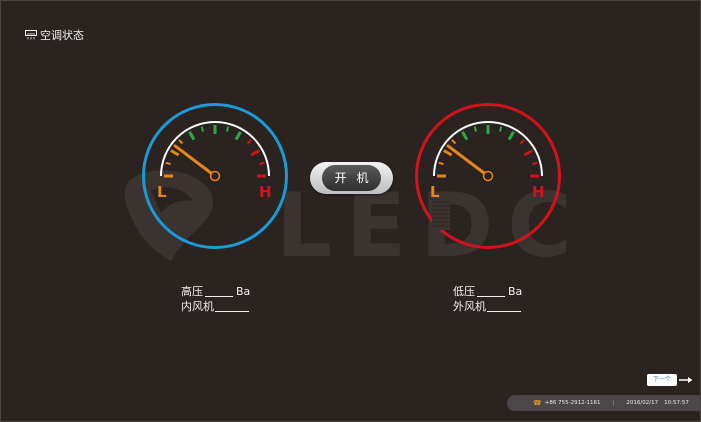 This screenshot has width=701, height=422. I want to click on high-pressure-gauge: L H, so click(215, 176).